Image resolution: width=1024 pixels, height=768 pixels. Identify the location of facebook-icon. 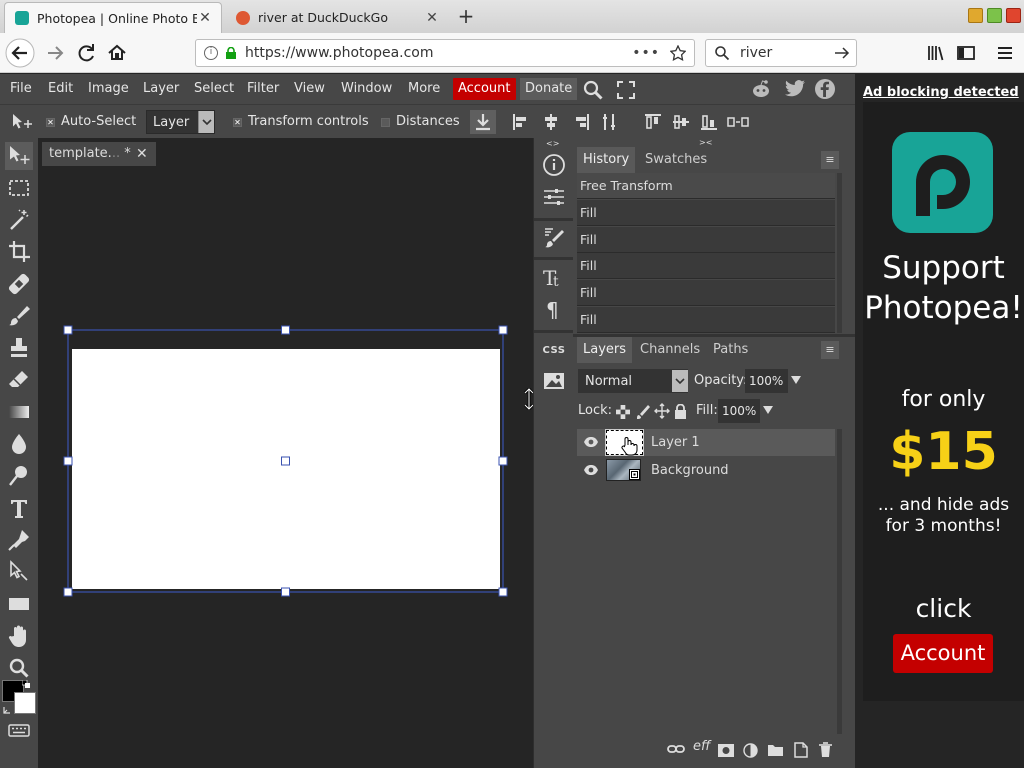
(825, 89).